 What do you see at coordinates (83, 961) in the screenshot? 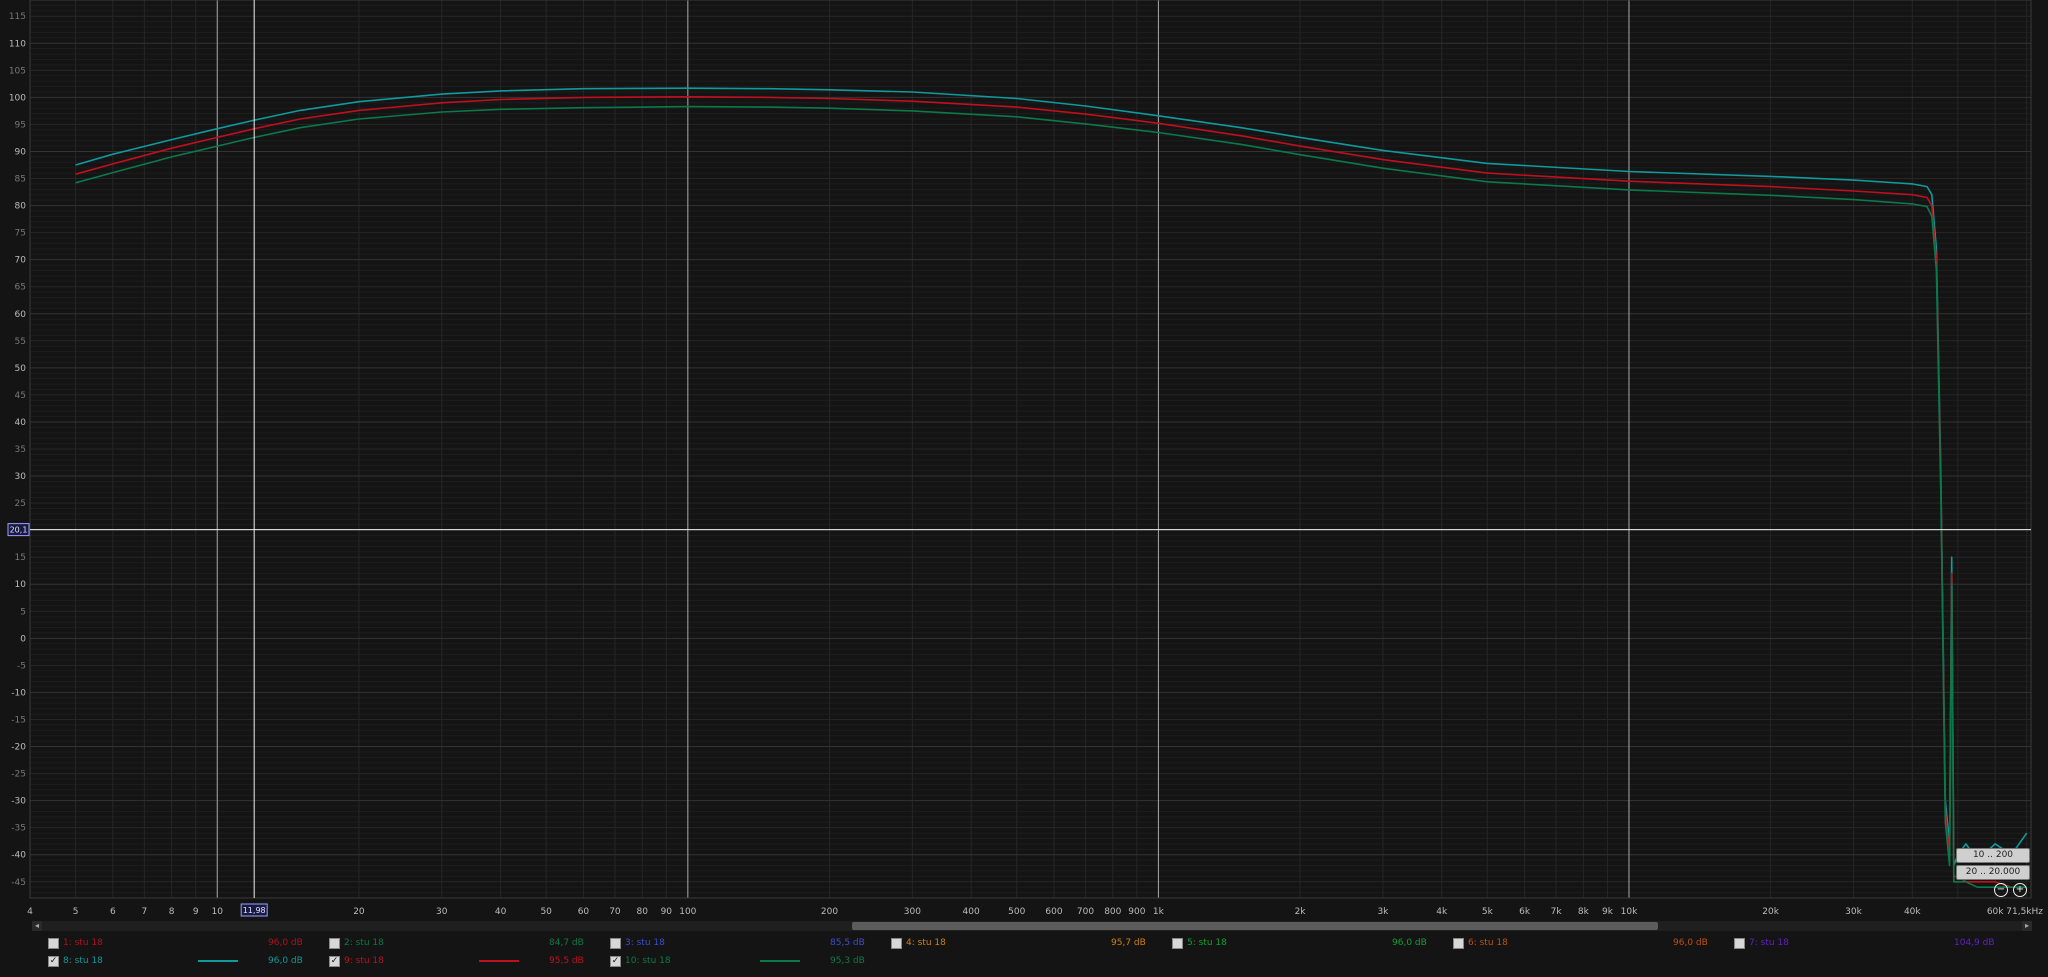
I see `legend-series-name: 8: stu 18` at bounding box center [83, 961].